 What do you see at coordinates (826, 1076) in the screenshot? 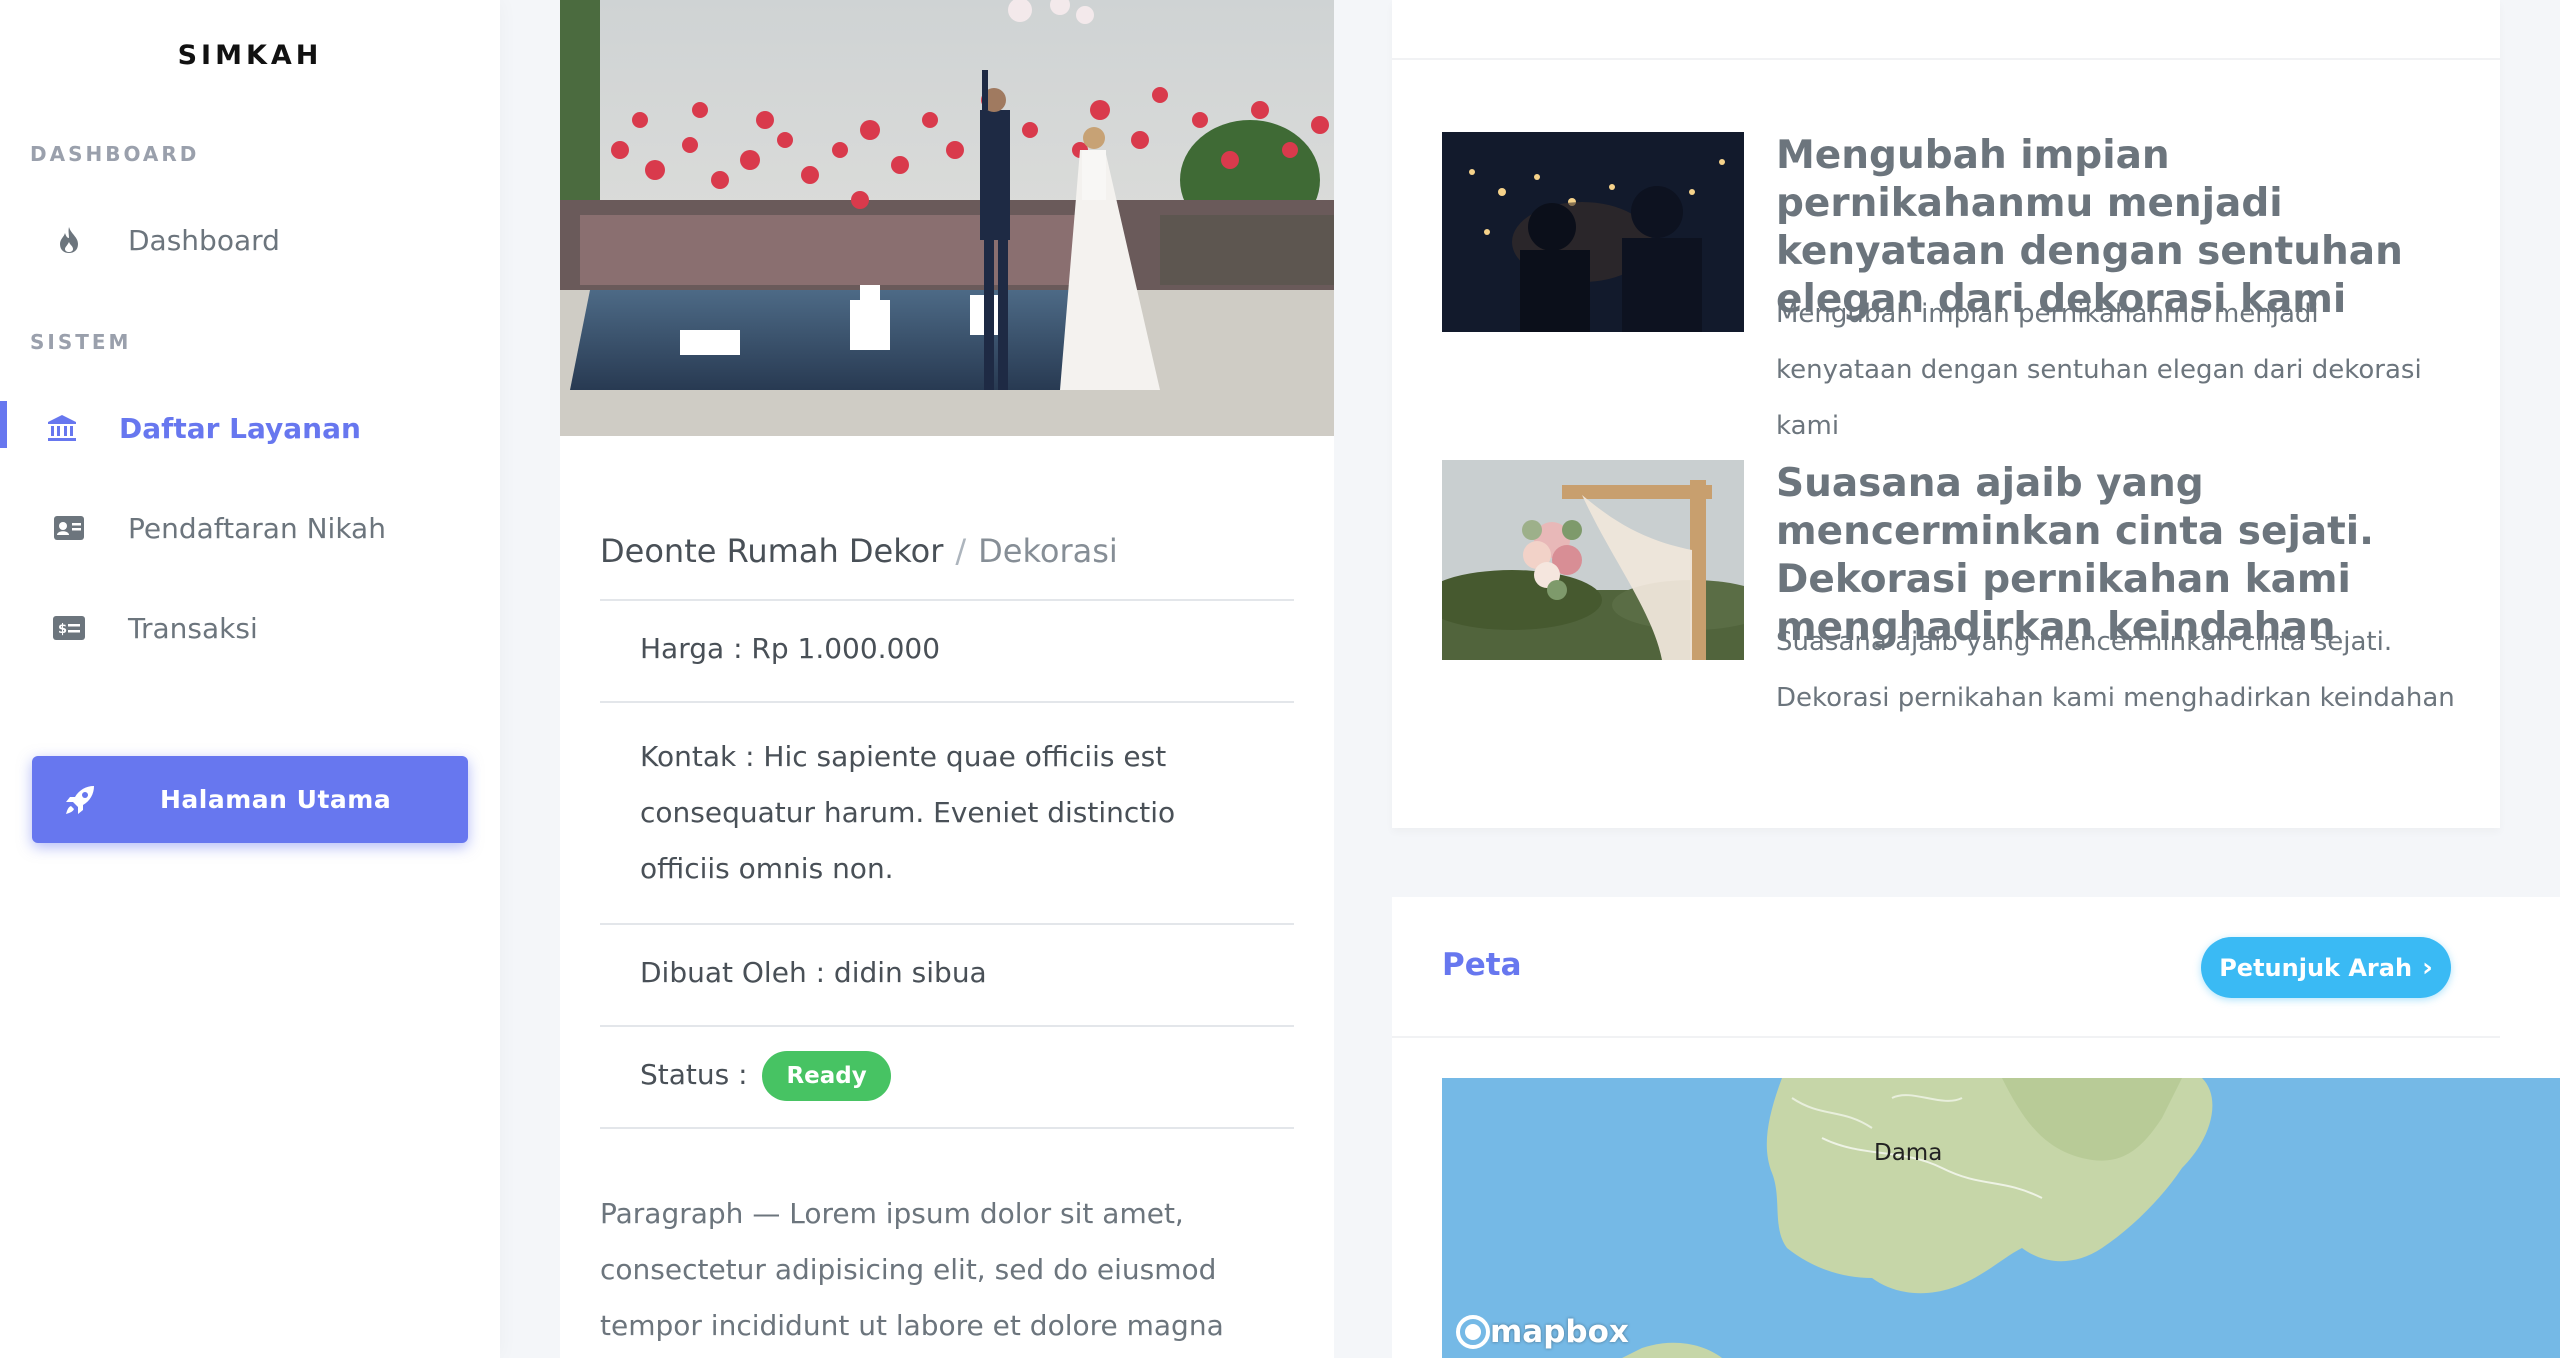
I see `status-badge: Ready` at bounding box center [826, 1076].